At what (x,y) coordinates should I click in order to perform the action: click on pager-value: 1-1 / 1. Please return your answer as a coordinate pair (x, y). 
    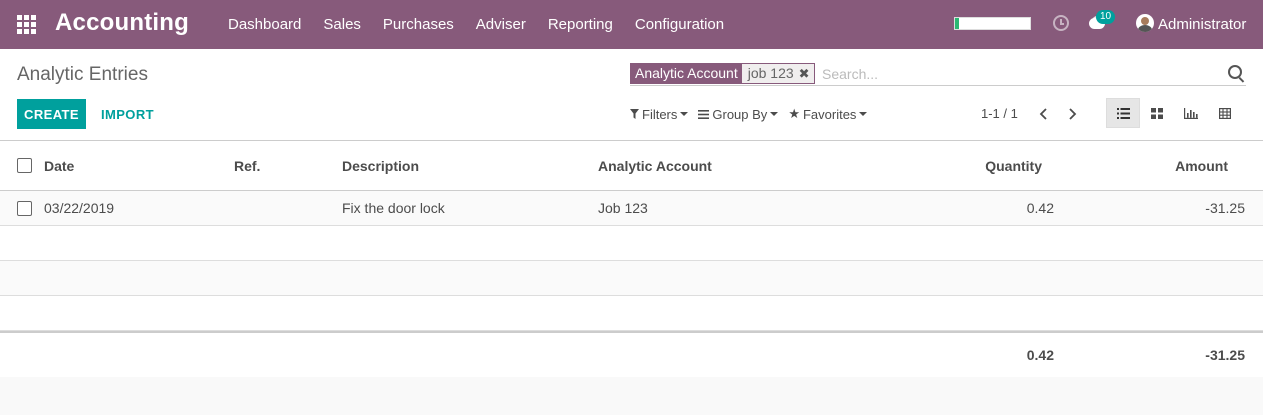
    Looking at the image, I should click on (999, 113).